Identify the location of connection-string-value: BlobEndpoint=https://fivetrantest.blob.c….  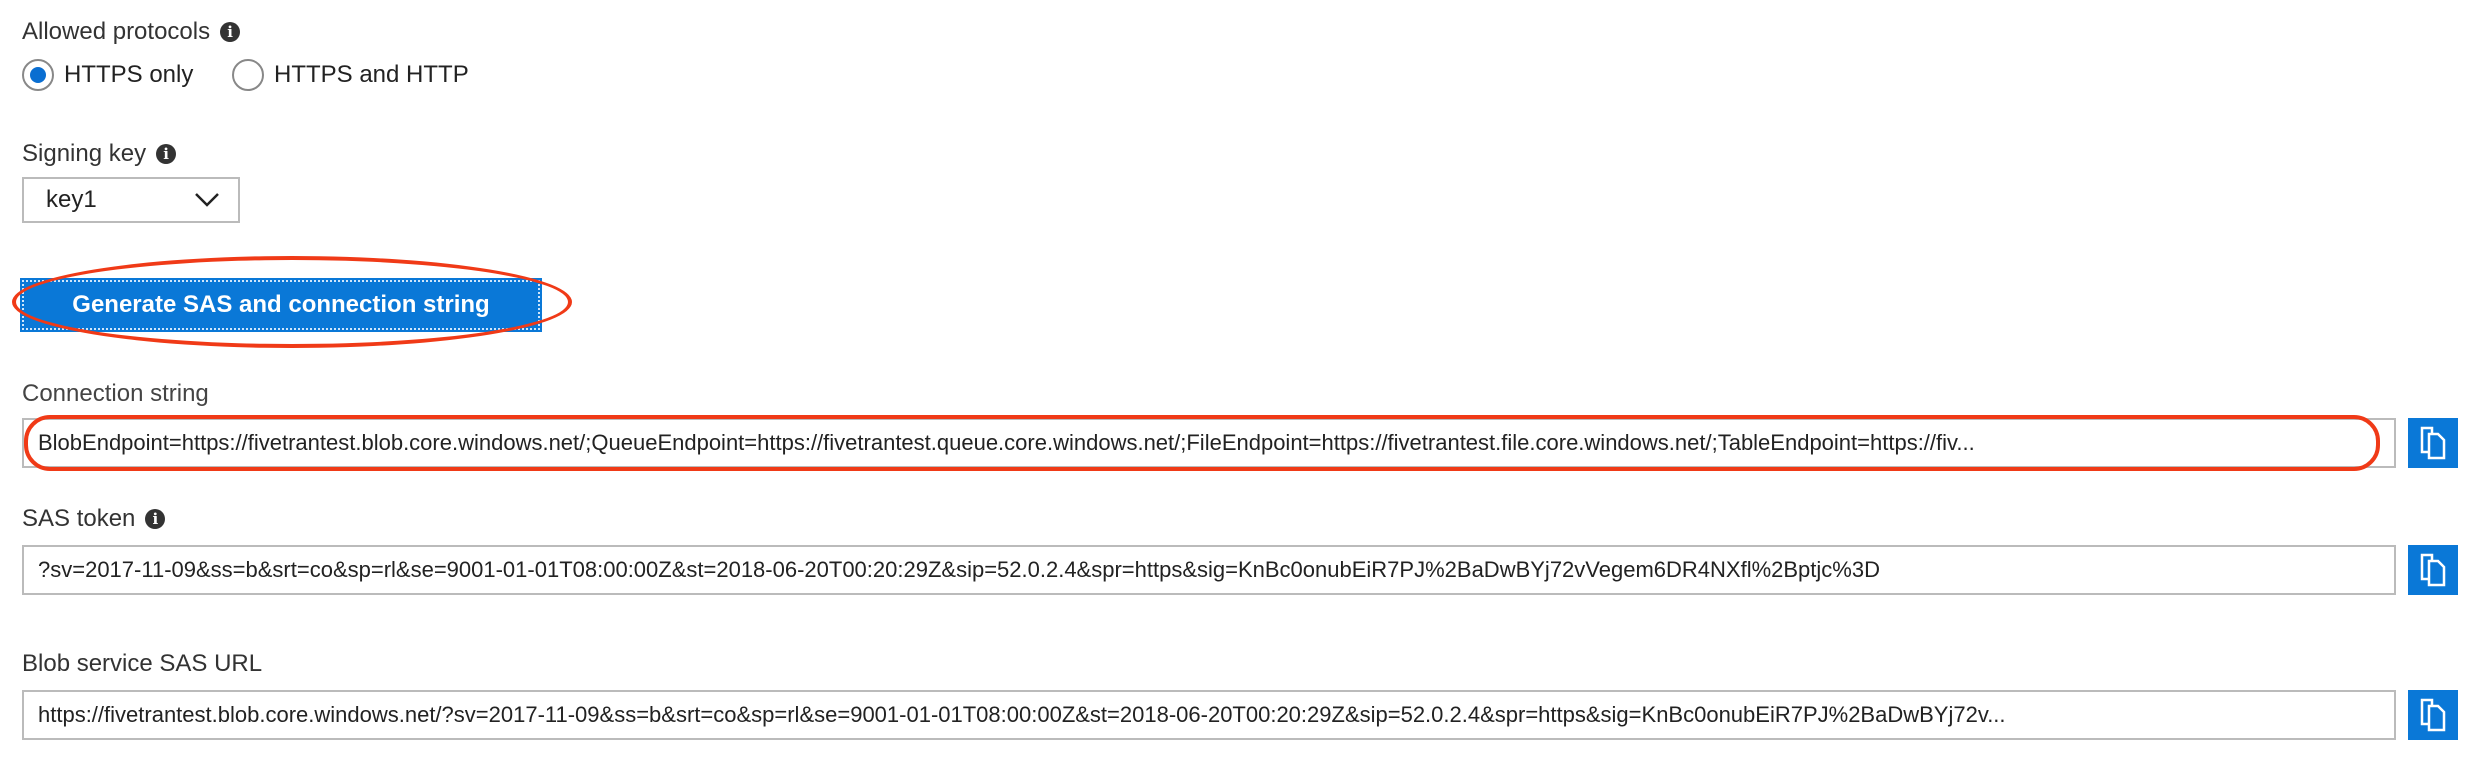
(1006, 442).